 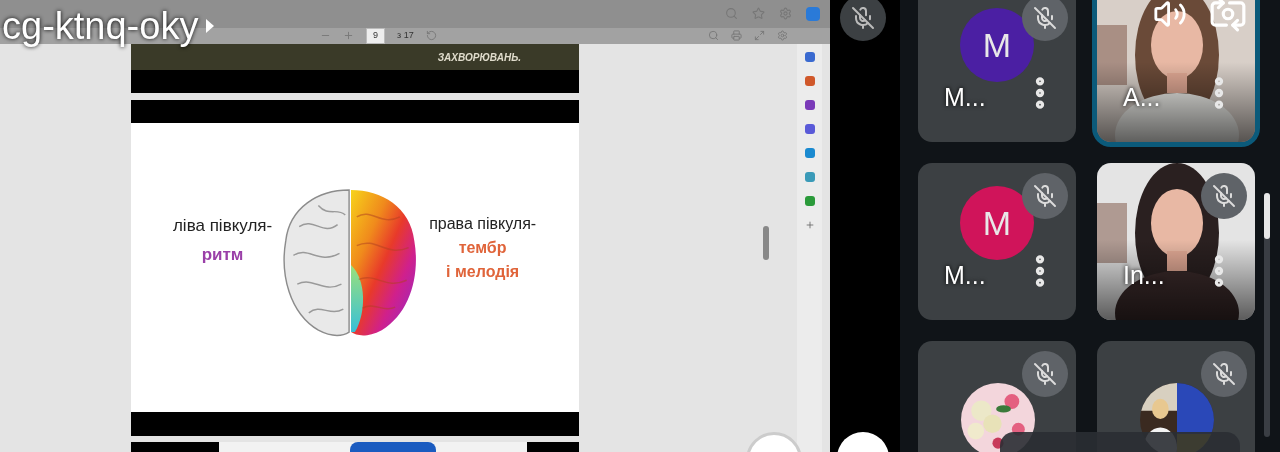 I want to click on add-icon, so click(x=809, y=225).